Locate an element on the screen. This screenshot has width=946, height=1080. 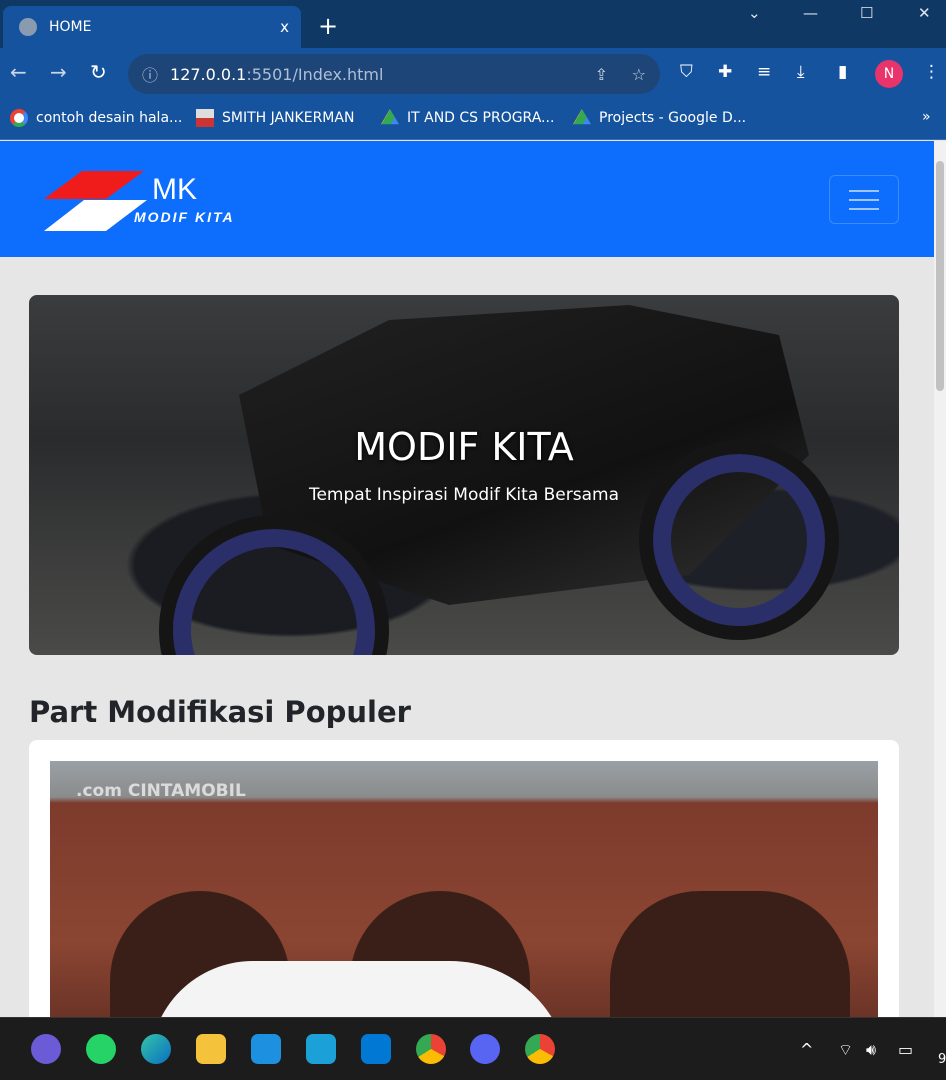
image-icon is located at coordinates (205, 118).